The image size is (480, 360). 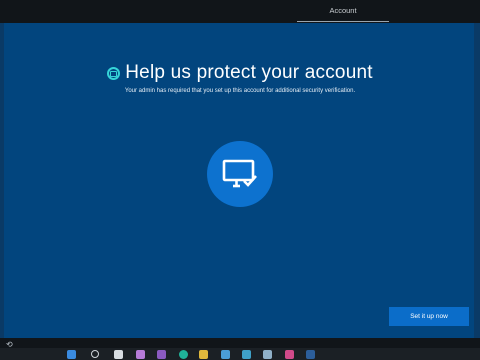 What do you see at coordinates (343, 21) in the screenshot?
I see `tab-active-indicator` at bounding box center [343, 21].